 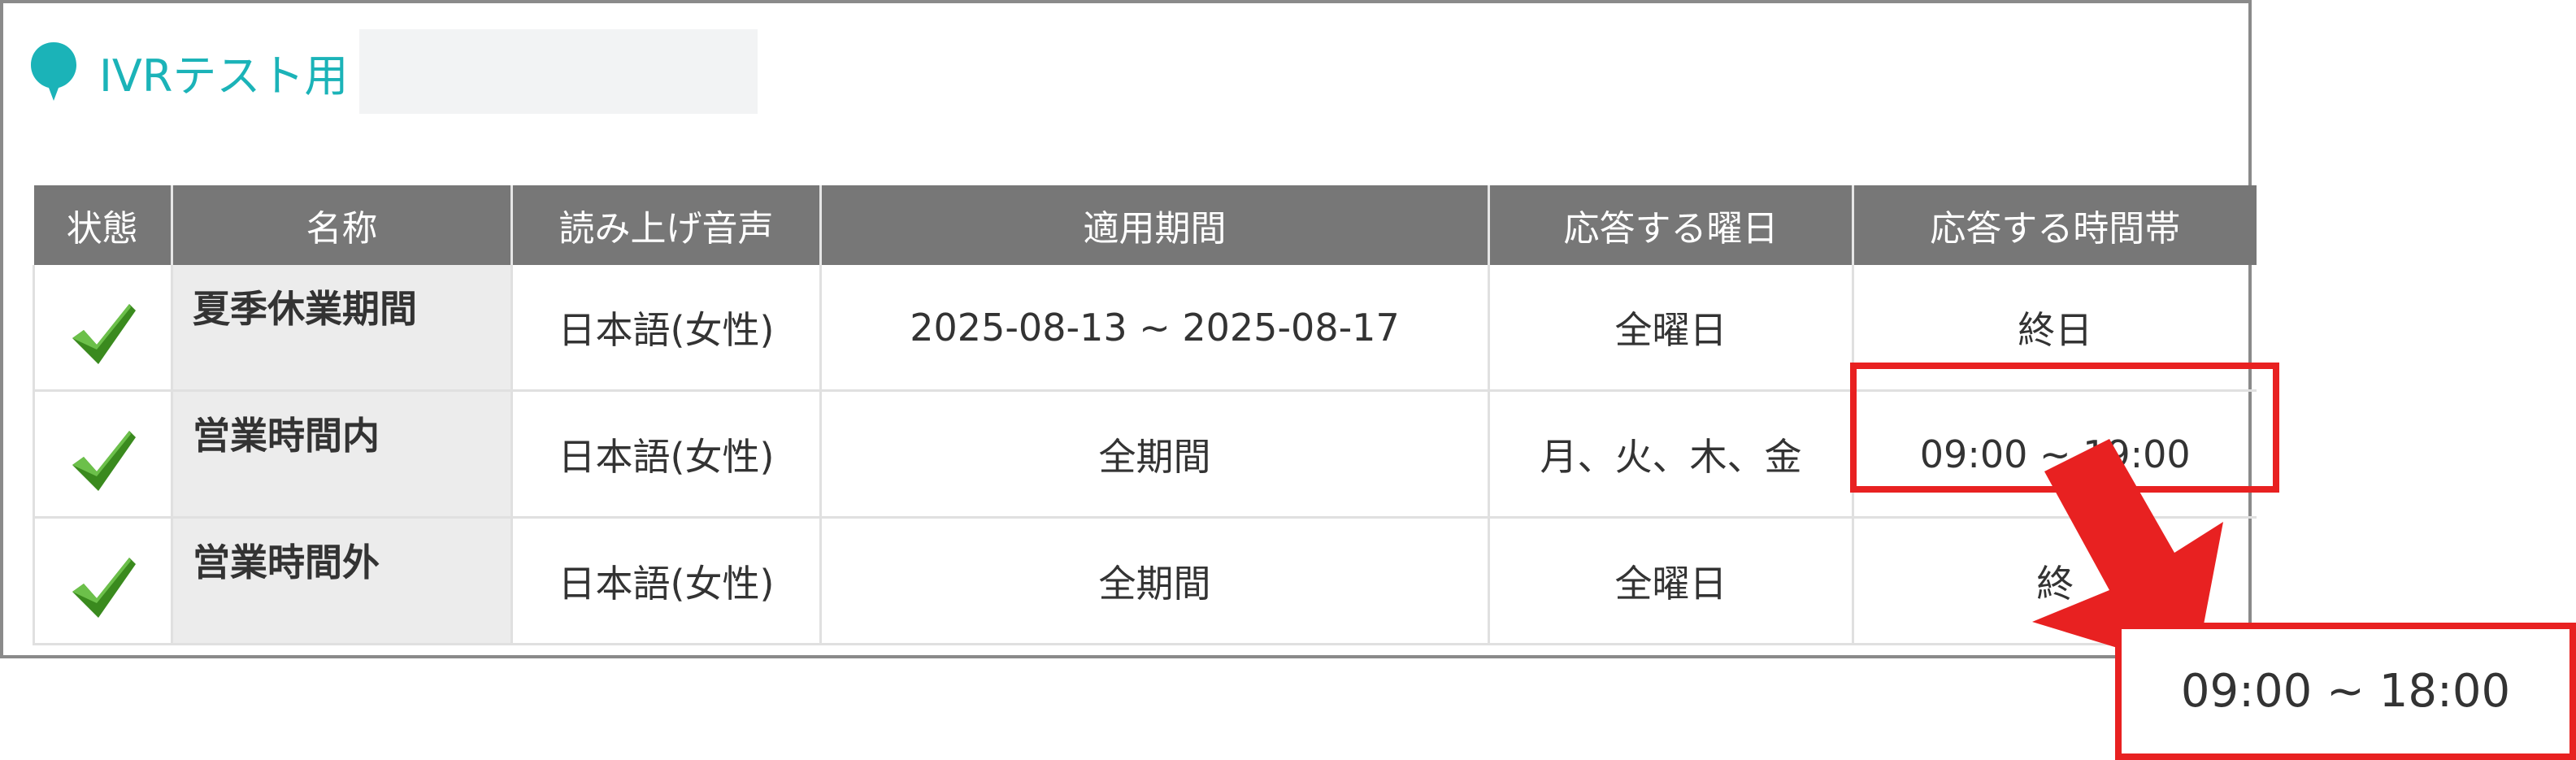 I want to click on days-cell: 月、火、木、金, so click(x=1671, y=455).